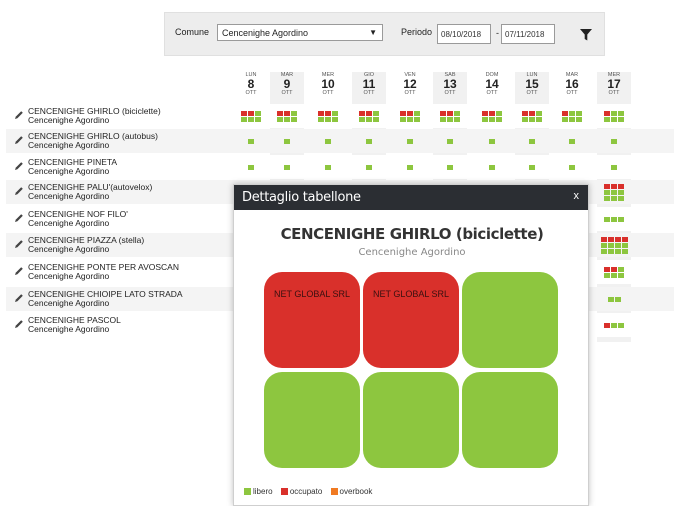 Image resolution: width=679 pixels, height=506 pixels. I want to click on day-number: 12, so click(410, 84).